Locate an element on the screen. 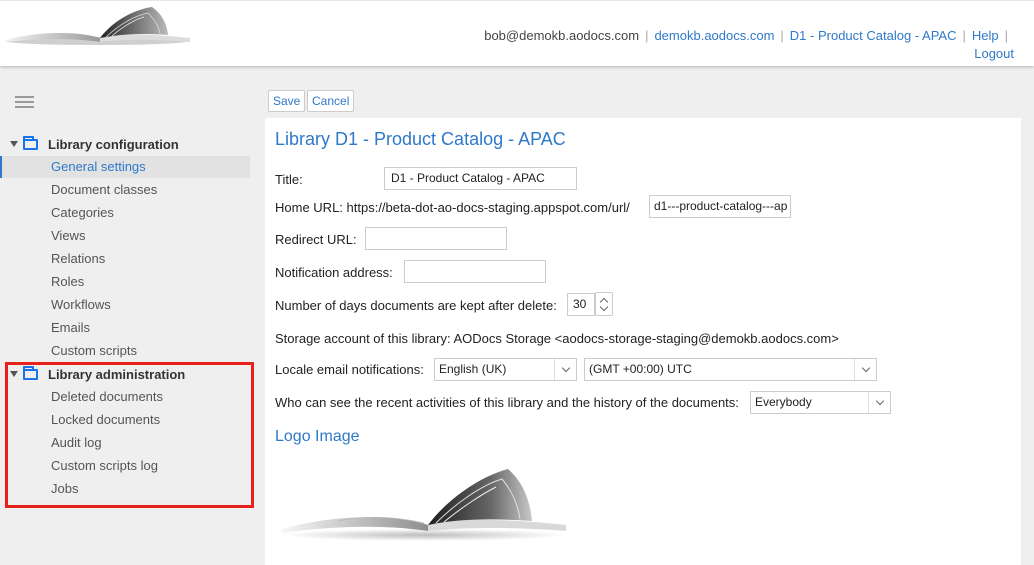 Image resolution: width=1034 pixels, height=565 pixels. user-email: bob@demokb.aodocs.com is located at coordinates (562, 35).